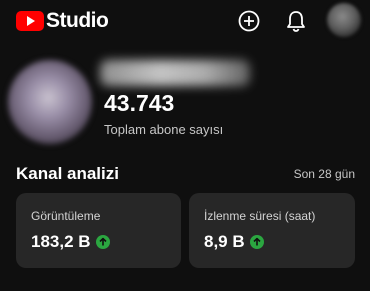  What do you see at coordinates (175, 73) in the screenshot?
I see `channel-name-blurred` at bounding box center [175, 73].